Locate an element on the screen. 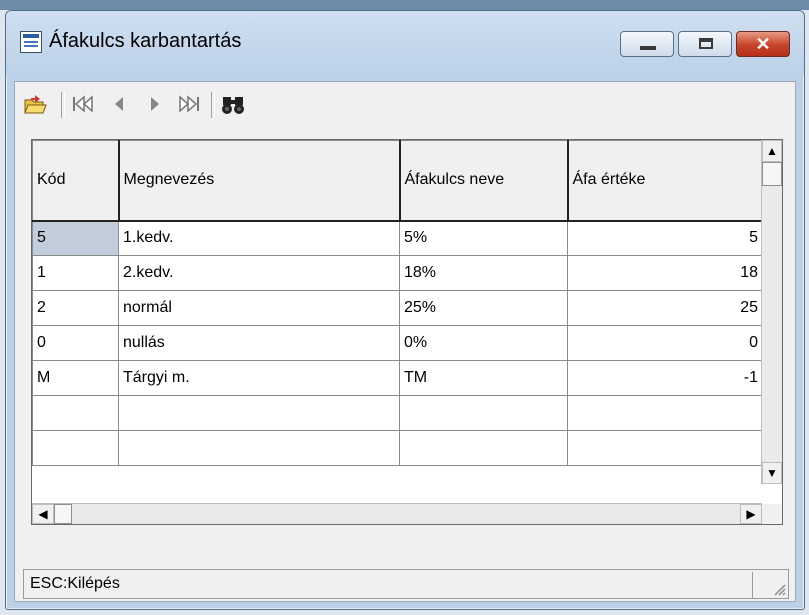 This screenshot has width=809, height=615. table-row: 5 1.kedv. 5% 5 is located at coordinates (397, 238).